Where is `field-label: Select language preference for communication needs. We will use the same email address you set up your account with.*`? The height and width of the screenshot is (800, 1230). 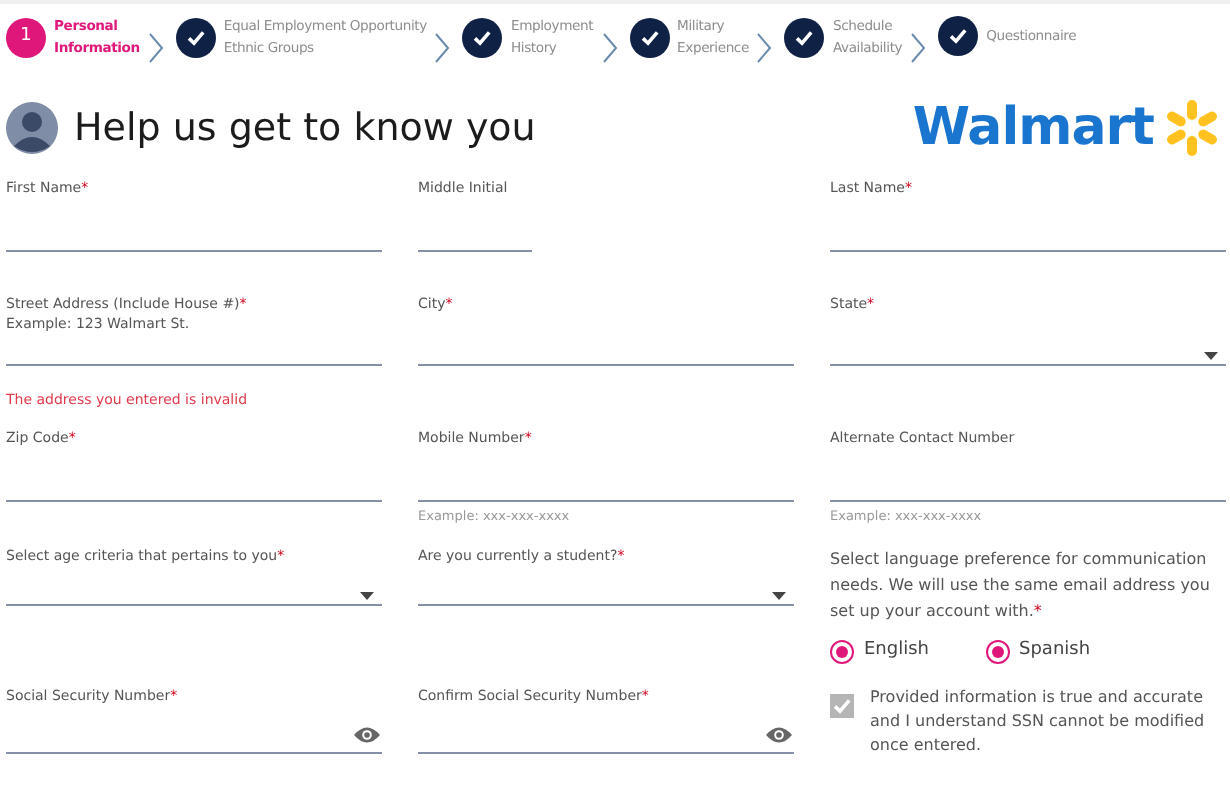 field-label: Select language preference for communication needs. We will use the same email address you set up your account with.* is located at coordinates (1021, 586).